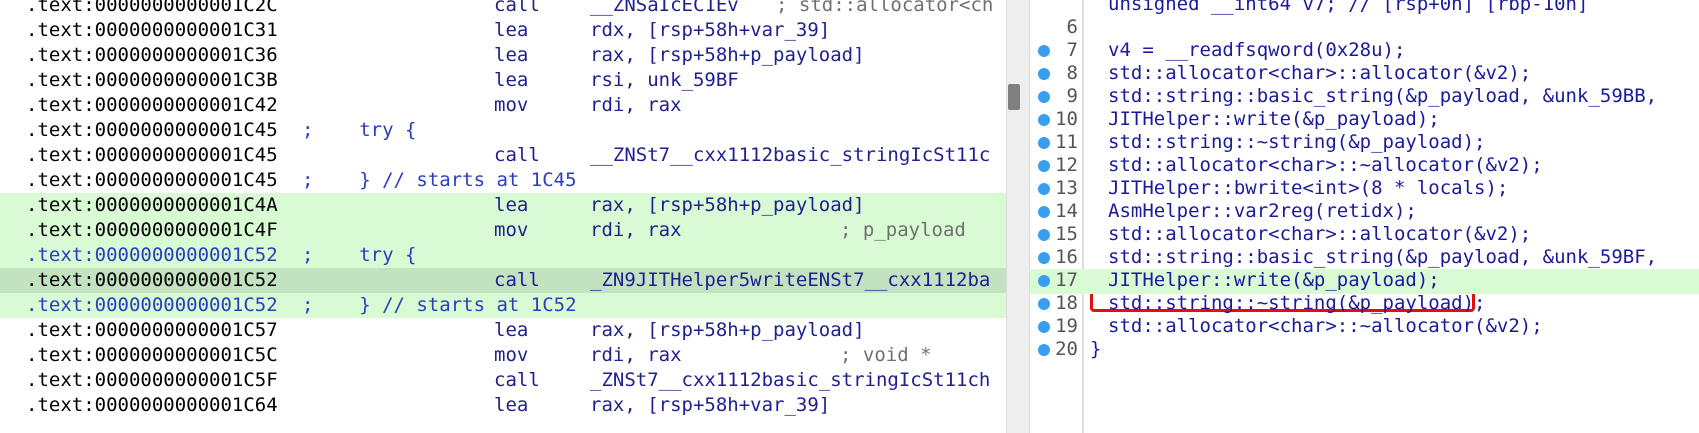 The height and width of the screenshot is (433, 1699). What do you see at coordinates (1066, 165) in the screenshot?
I see `line-number: 12` at bounding box center [1066, 165].